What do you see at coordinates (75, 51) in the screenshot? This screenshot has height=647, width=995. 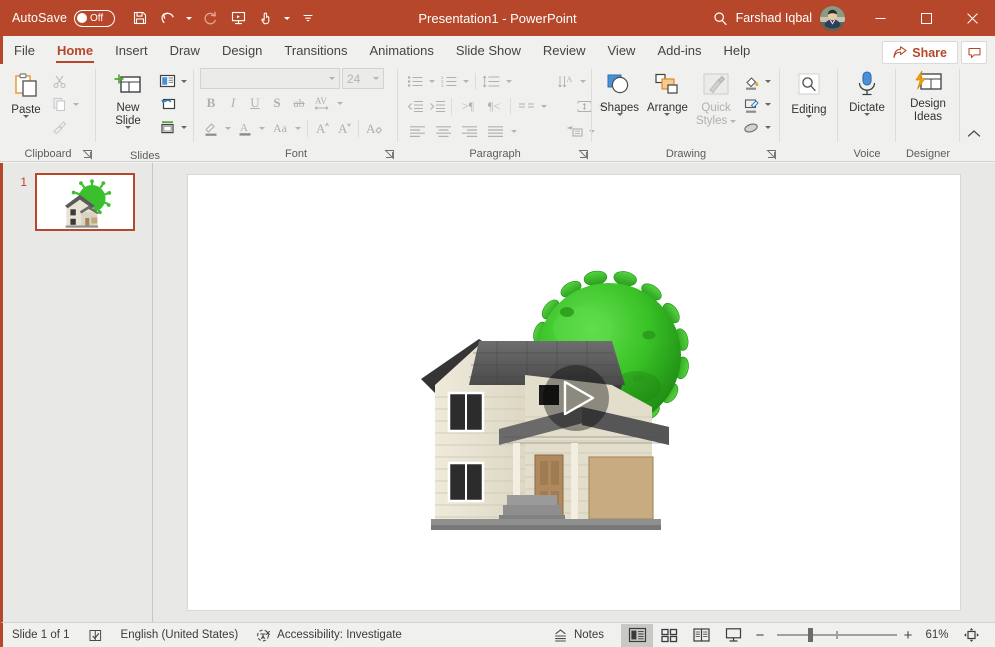 I see `tab-home: Home` at bounding box center [75, 51].